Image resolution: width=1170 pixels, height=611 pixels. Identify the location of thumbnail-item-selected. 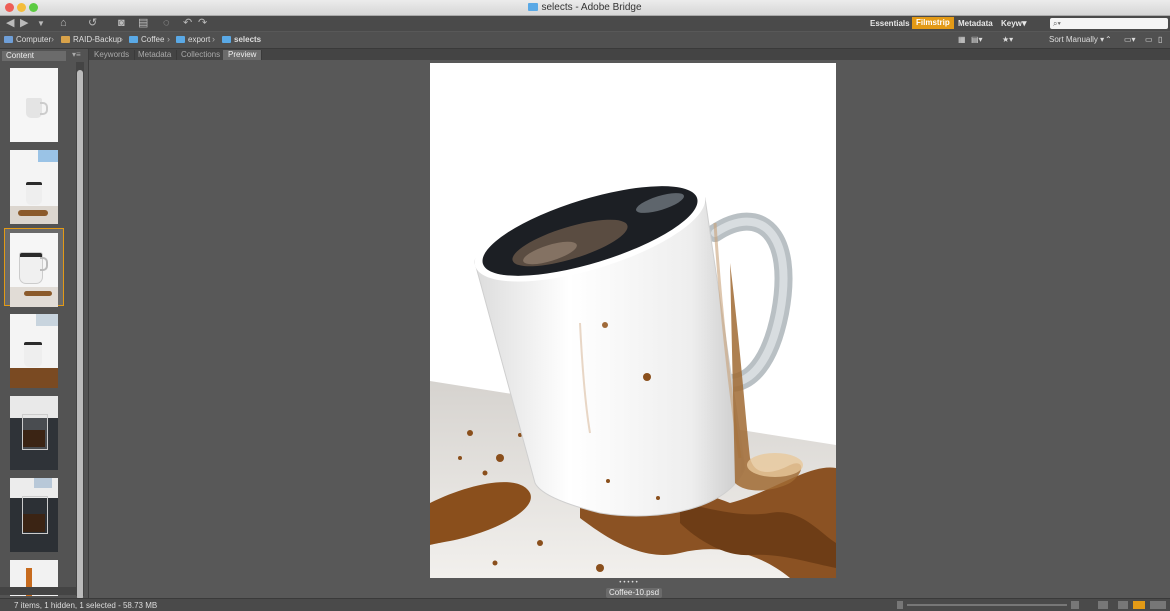
(34, 267).